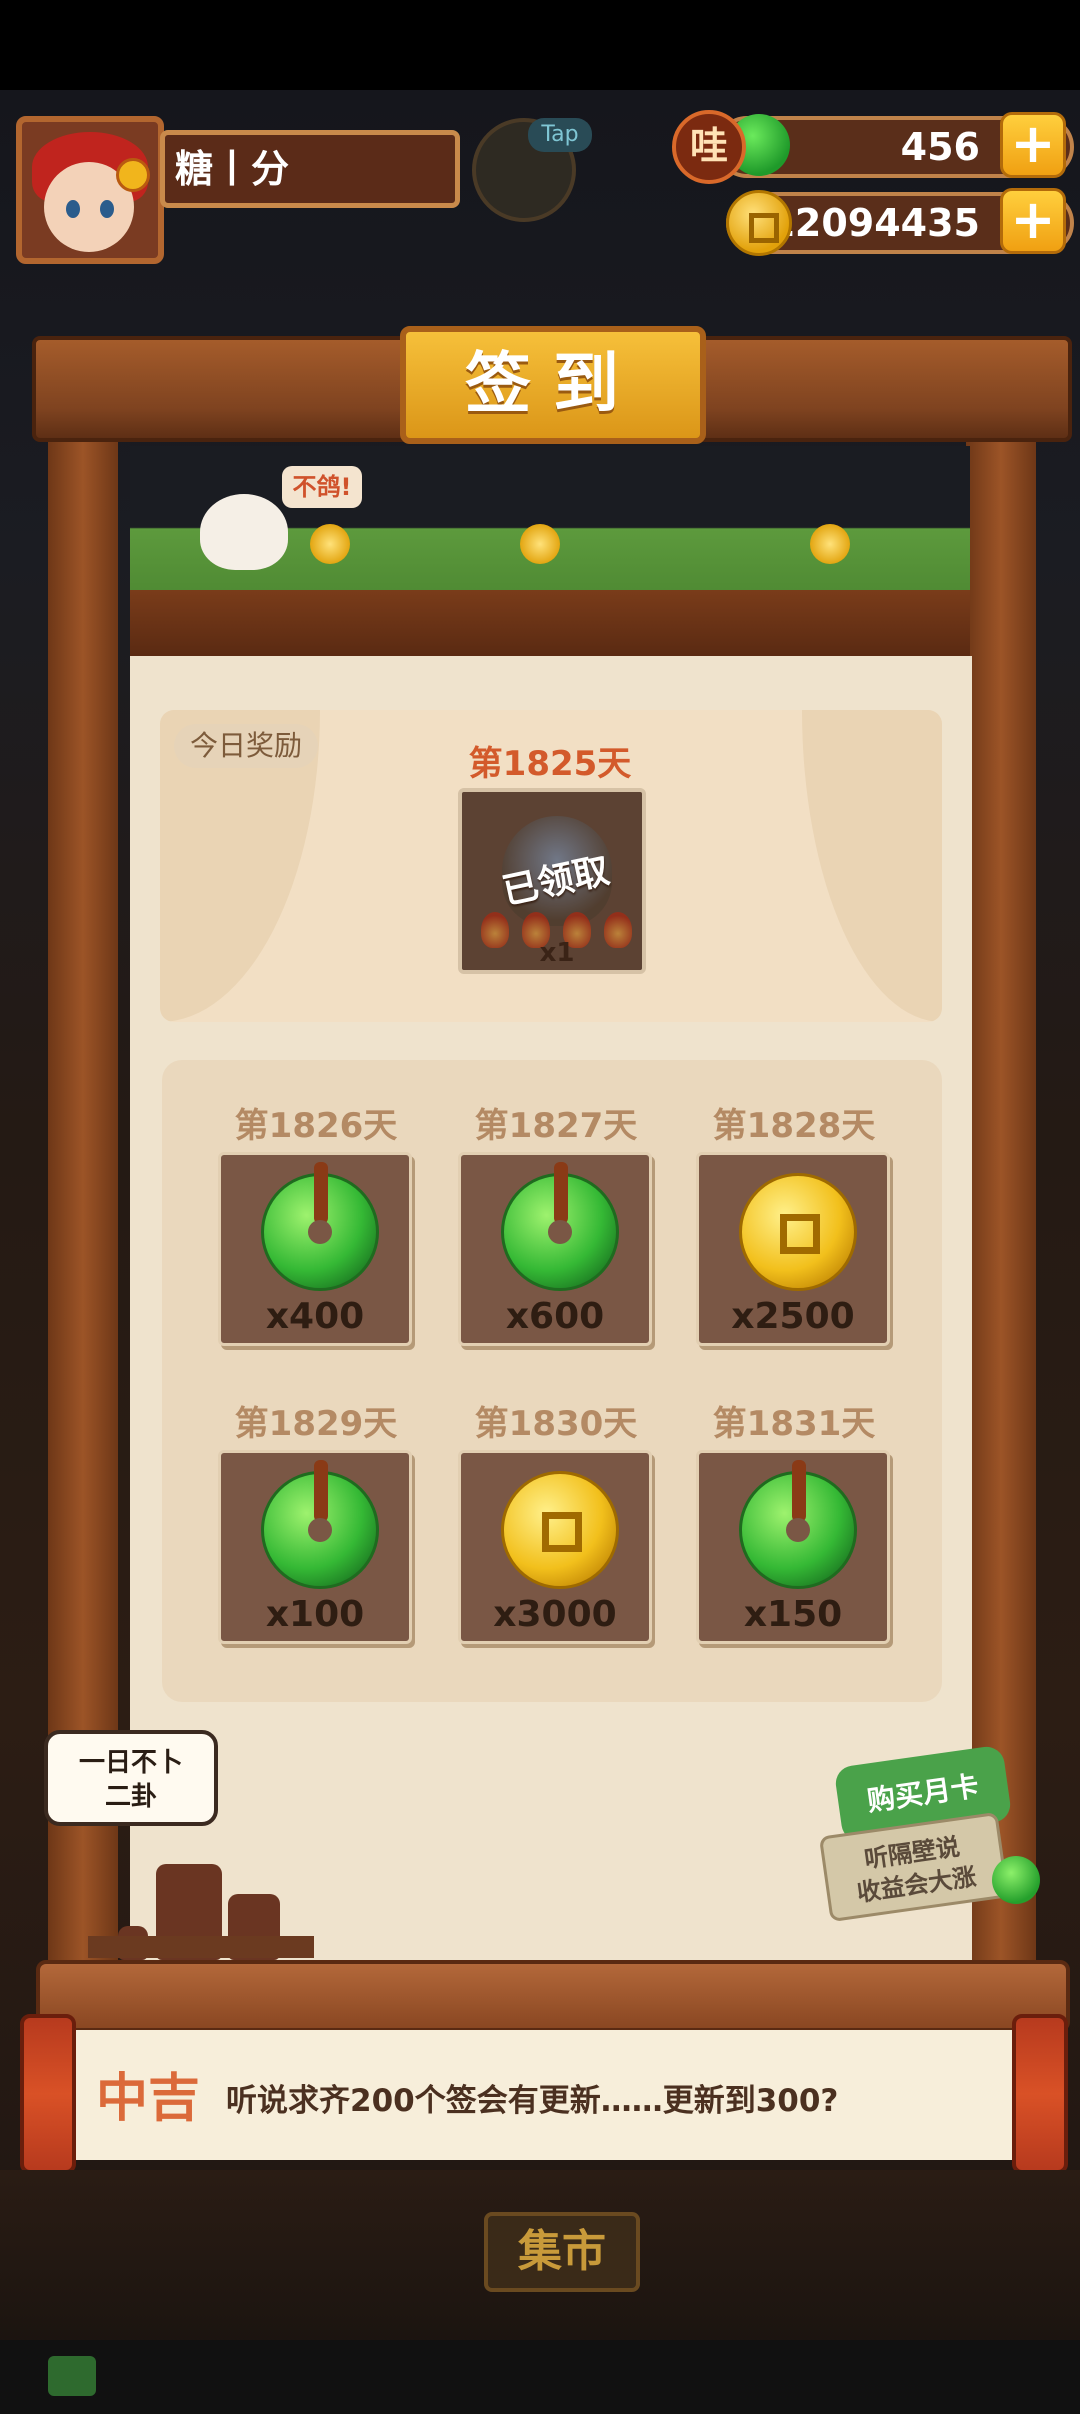 The height and width of the screenshot is (2414, 1080). Describe the element at coordinates (316, 1424) in the screenshot. I see `reward-day-label: 第1829天` at that location.